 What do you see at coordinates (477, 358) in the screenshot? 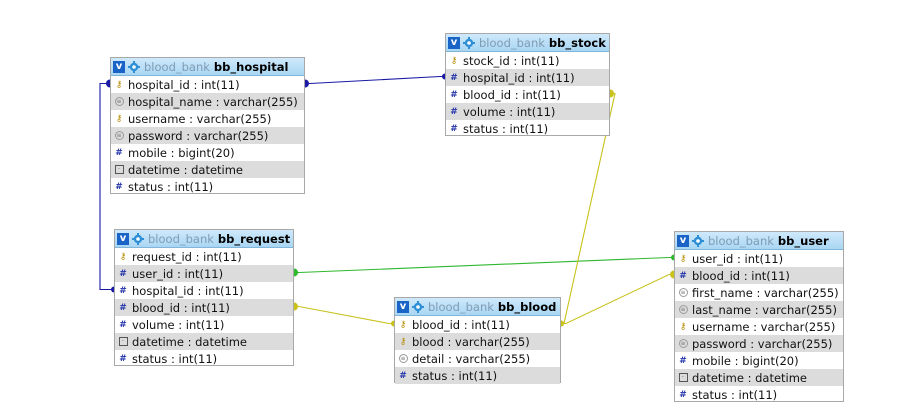
I see `column-row: ≡ detail : varchar(255)` at bounding box center [477, 358].